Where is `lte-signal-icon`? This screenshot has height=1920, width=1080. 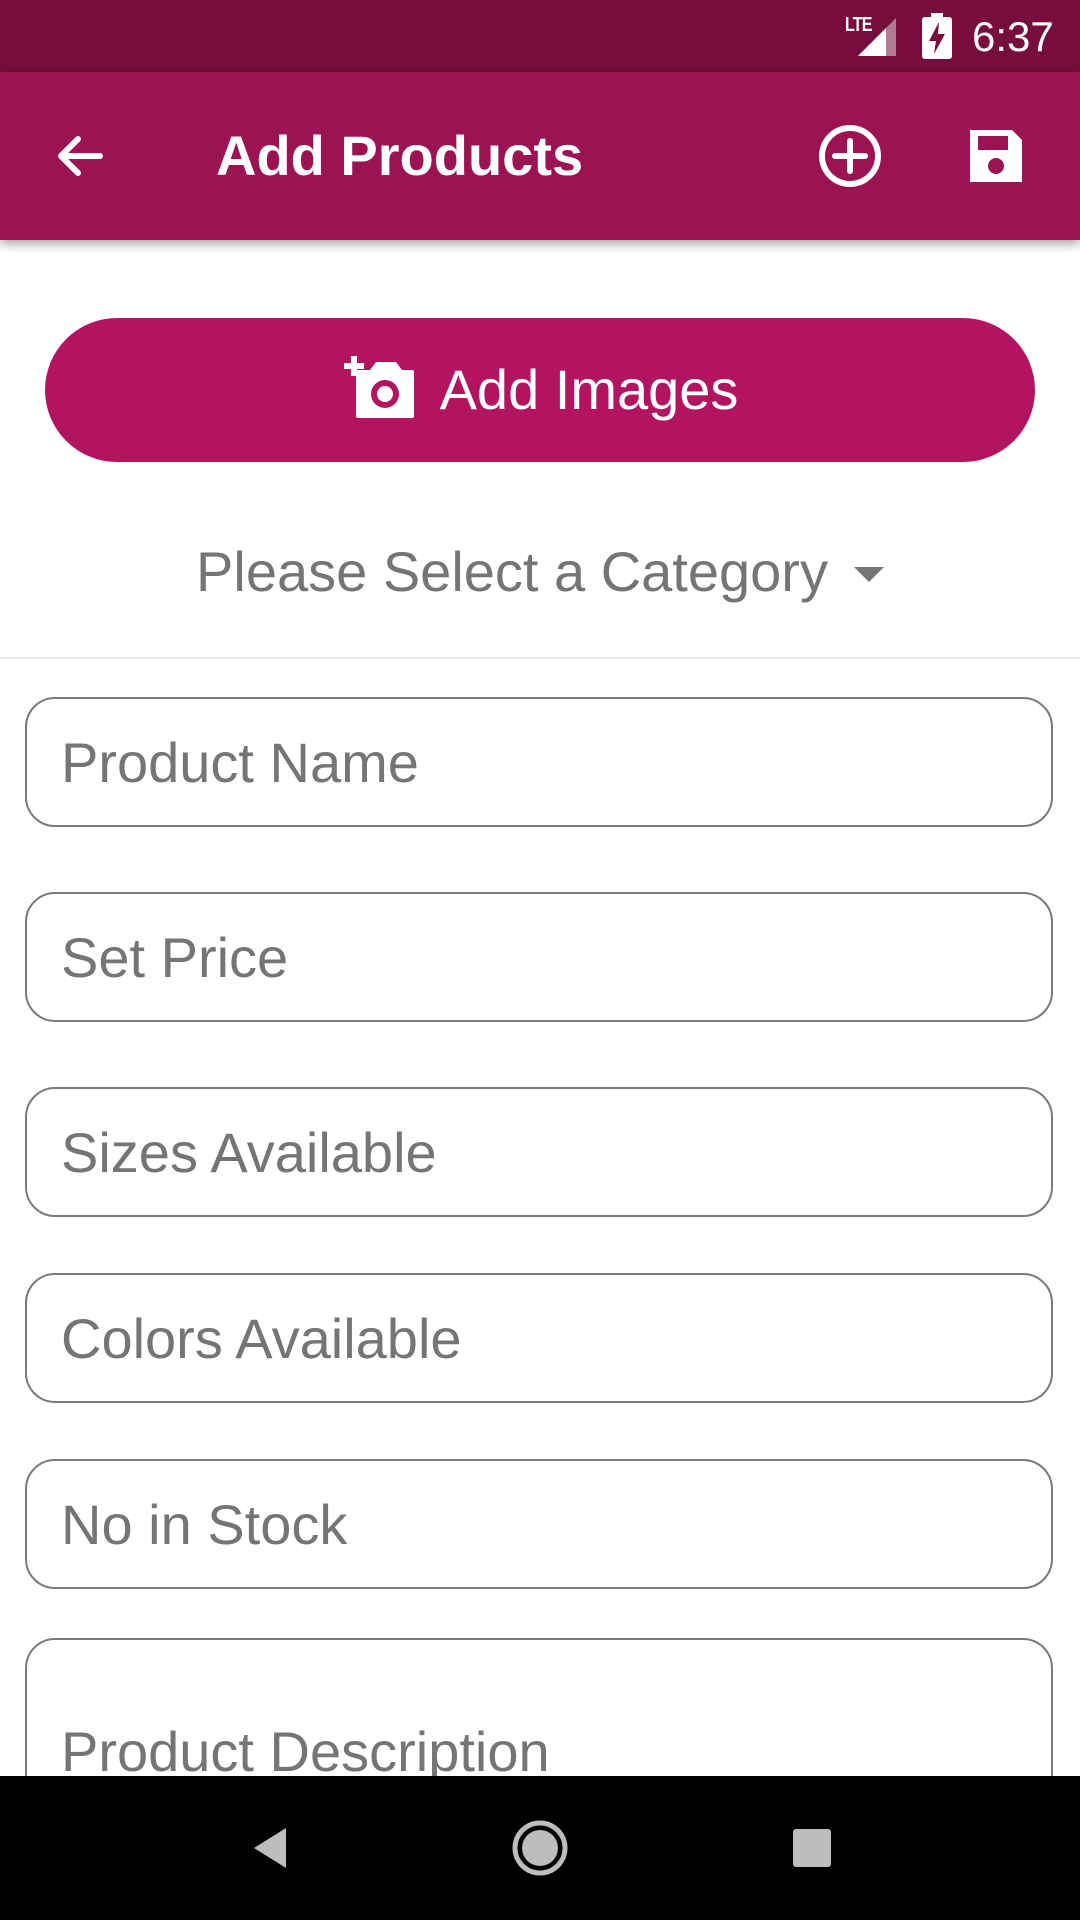 lte-signal-icon is located at coordinates (877, 37).